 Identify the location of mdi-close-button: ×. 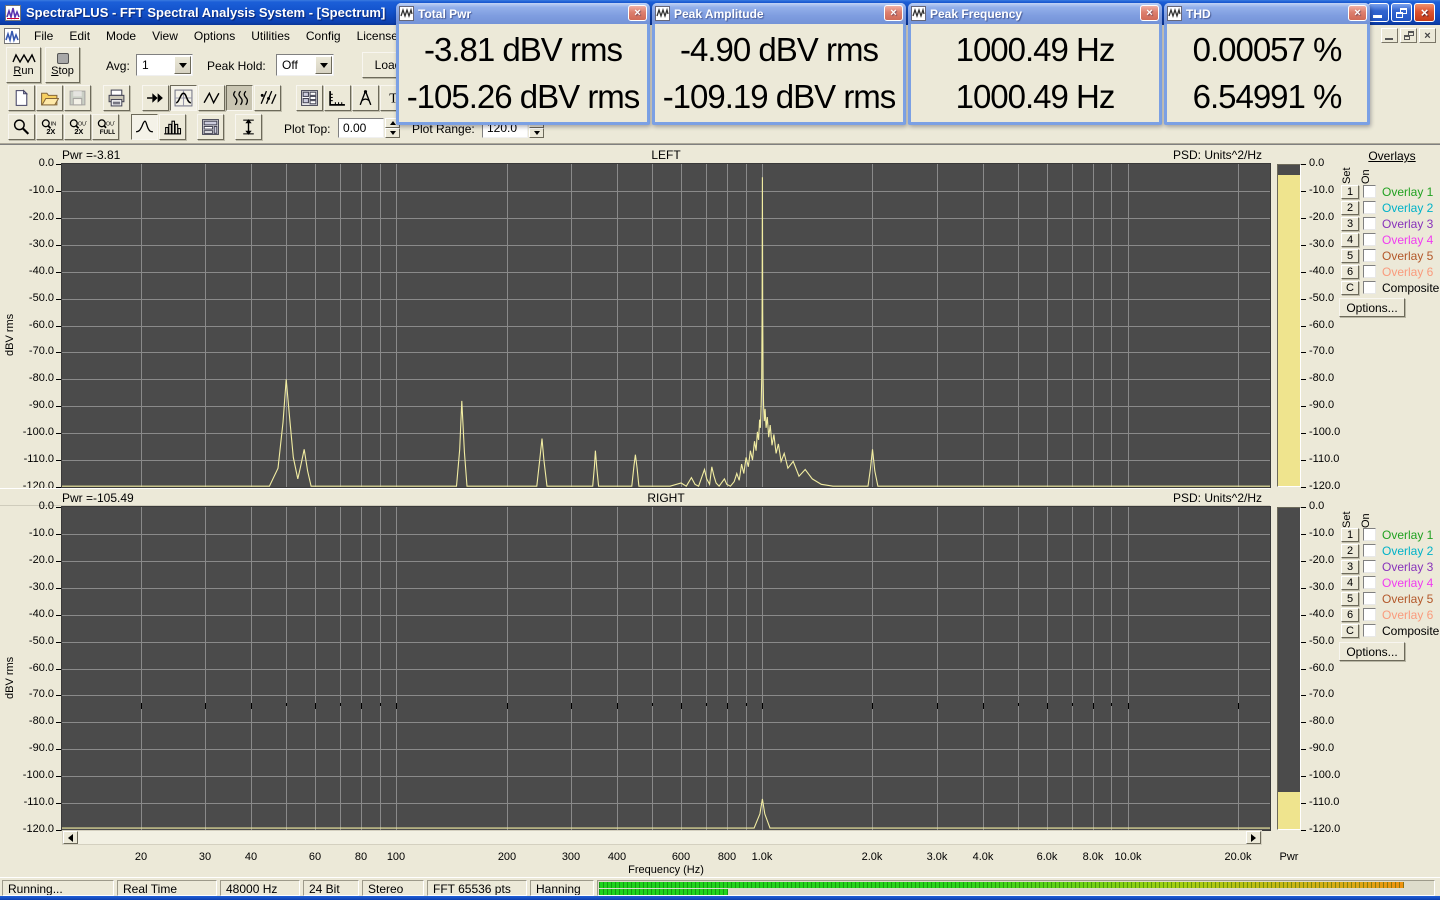
(1427, 35).